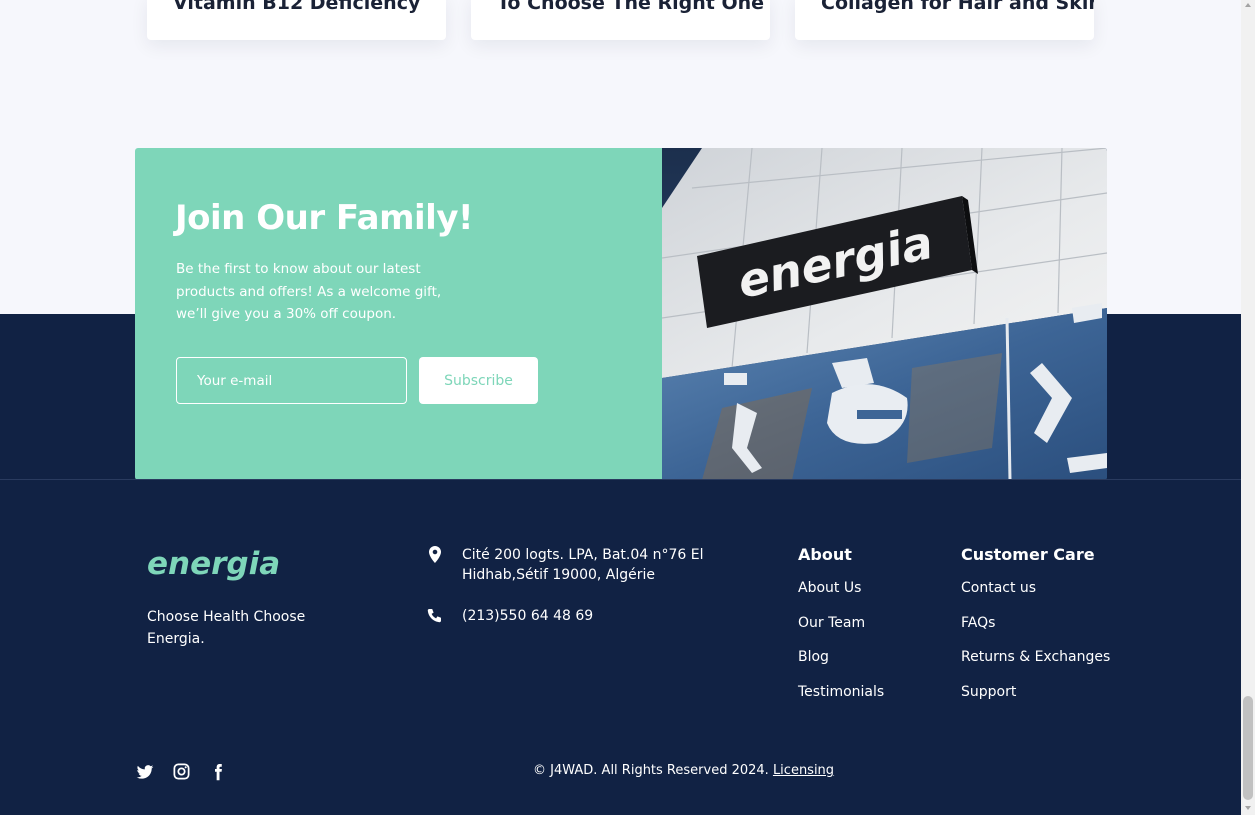 This screenshot has height=815, width=1255. What do you see at coordinates (841, 595) in the screenshot?
I see `about-us-link: About Us` at bounding box center [841, 595].